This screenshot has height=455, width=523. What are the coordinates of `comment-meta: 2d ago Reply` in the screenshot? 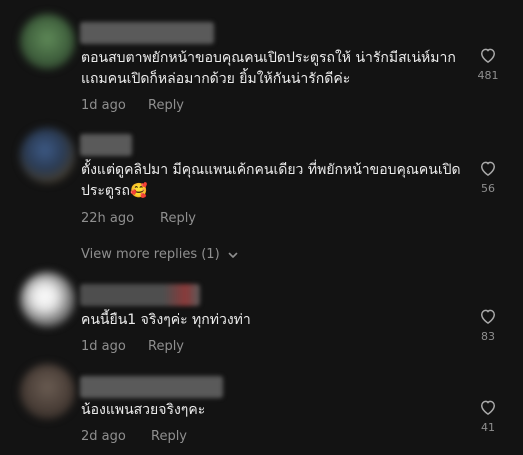 It's located at (134, 436).